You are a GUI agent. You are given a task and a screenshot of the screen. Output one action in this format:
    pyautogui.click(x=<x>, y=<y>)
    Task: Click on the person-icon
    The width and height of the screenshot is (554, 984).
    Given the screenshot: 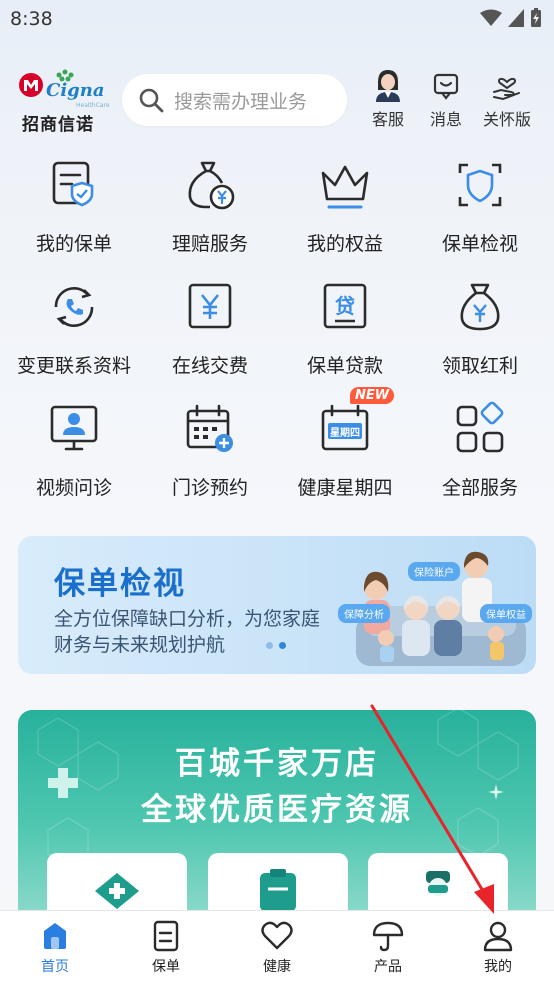 What is the action you would take?
    pyautogui.click(x=498, y=936)
    